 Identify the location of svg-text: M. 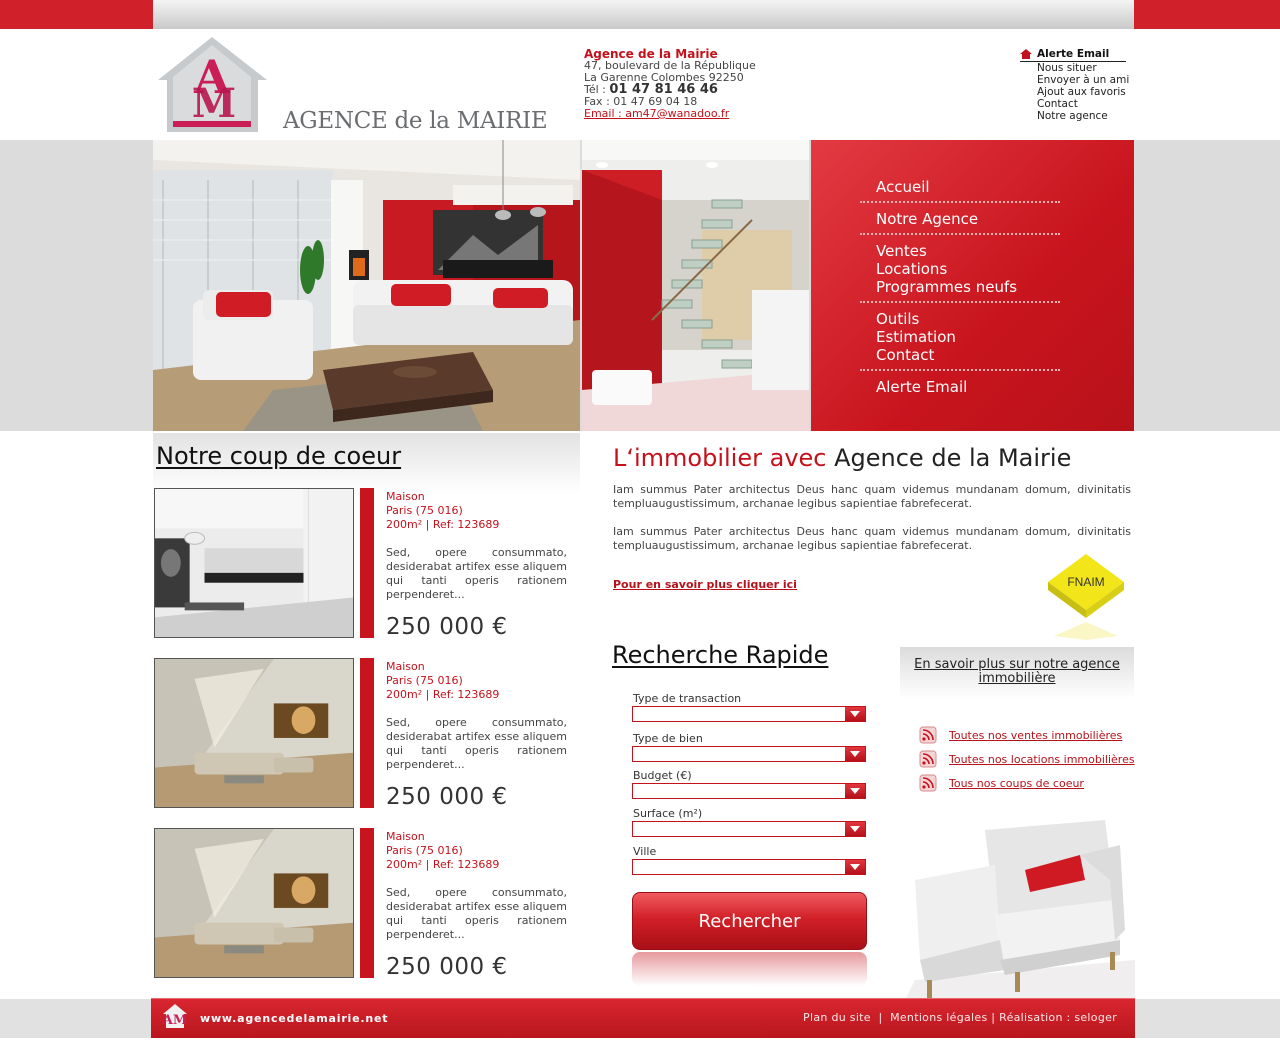
(214, 103).